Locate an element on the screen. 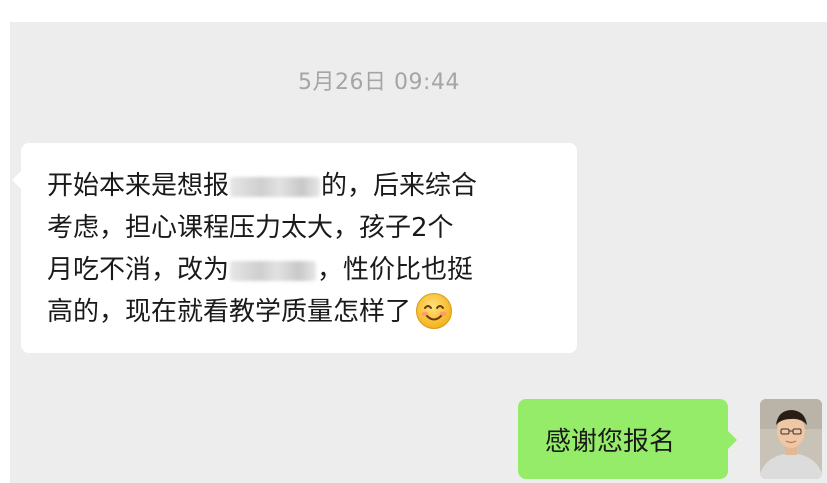 The image size is (827, 483). message-text: ，性价比也挺 is located at coordinates (395, 270).